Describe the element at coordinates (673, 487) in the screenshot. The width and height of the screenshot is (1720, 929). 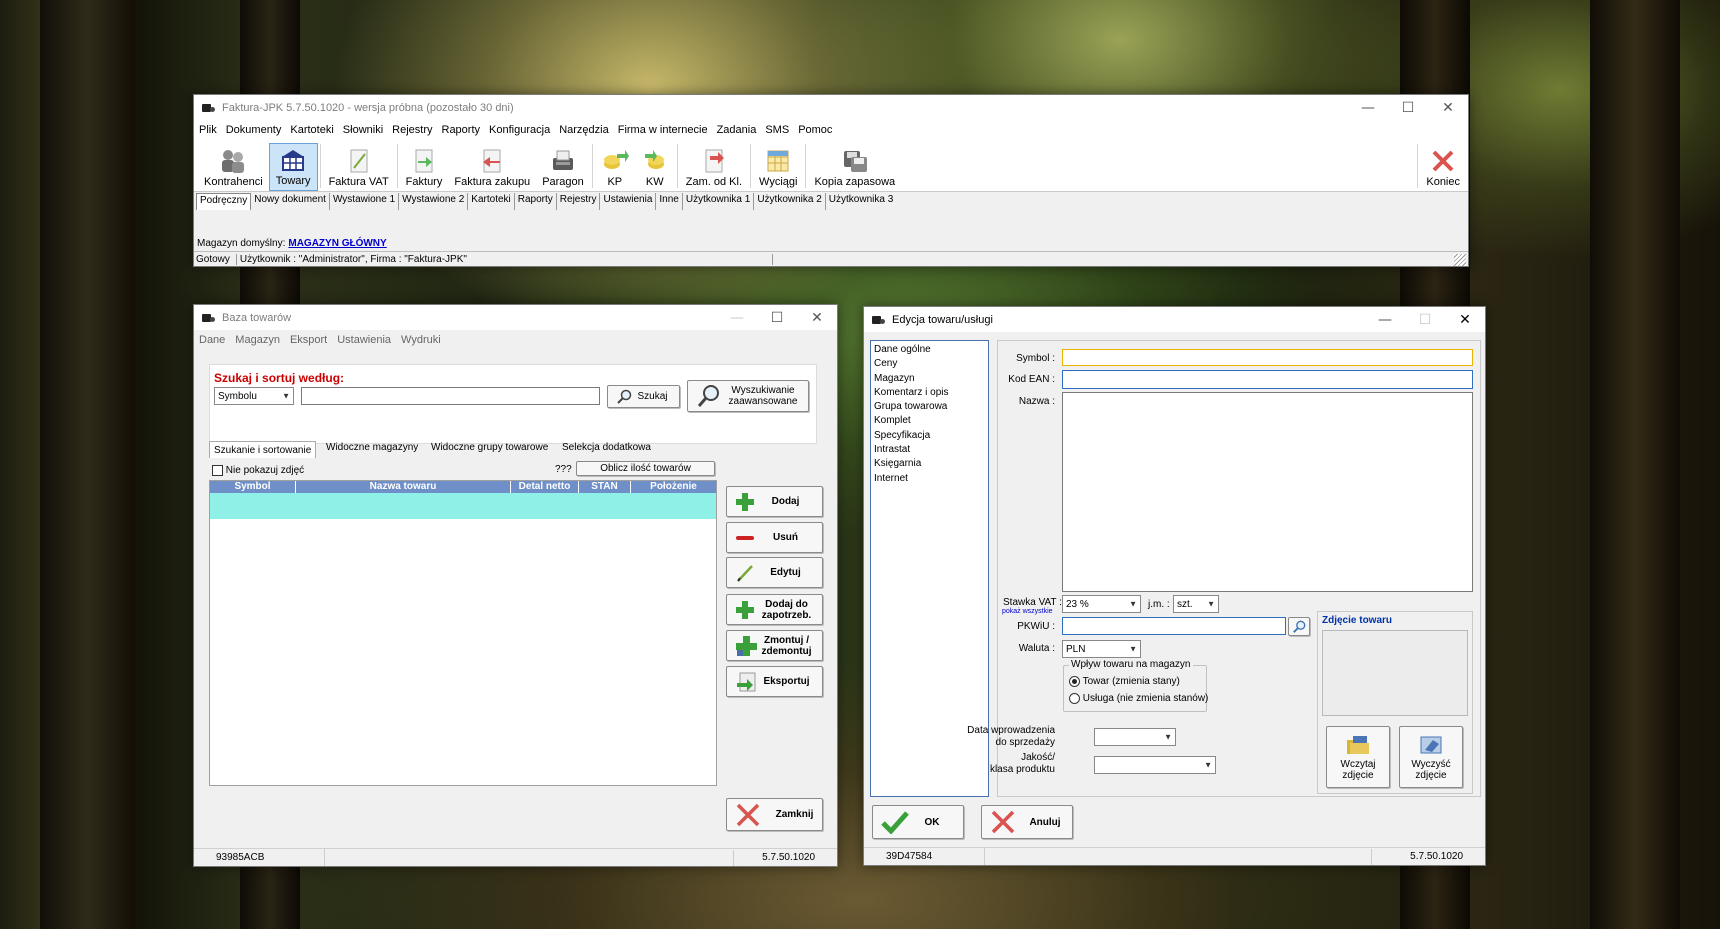
I see `column-header-polozenie: Położenie` at that location.